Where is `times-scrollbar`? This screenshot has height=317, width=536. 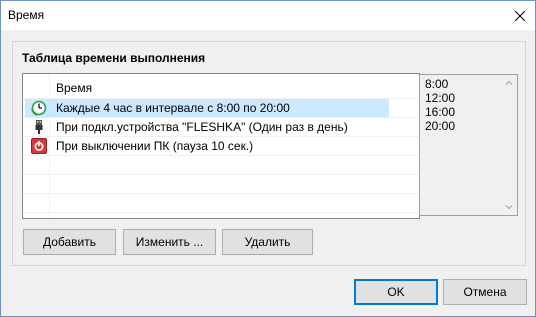
times-scrollbar is located at coordinates (509, 145).